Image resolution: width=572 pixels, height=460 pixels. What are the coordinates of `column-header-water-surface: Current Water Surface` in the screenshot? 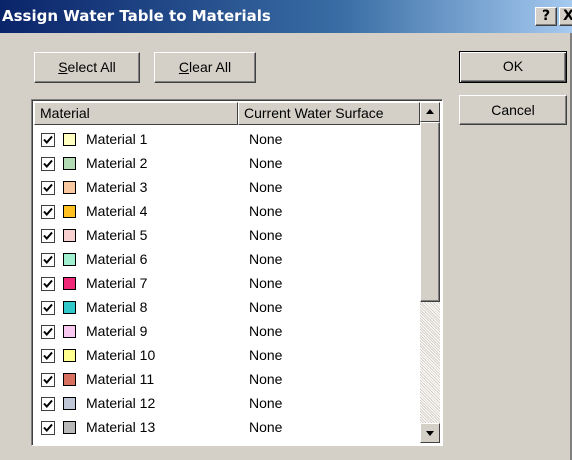 It's located at (329, 113).